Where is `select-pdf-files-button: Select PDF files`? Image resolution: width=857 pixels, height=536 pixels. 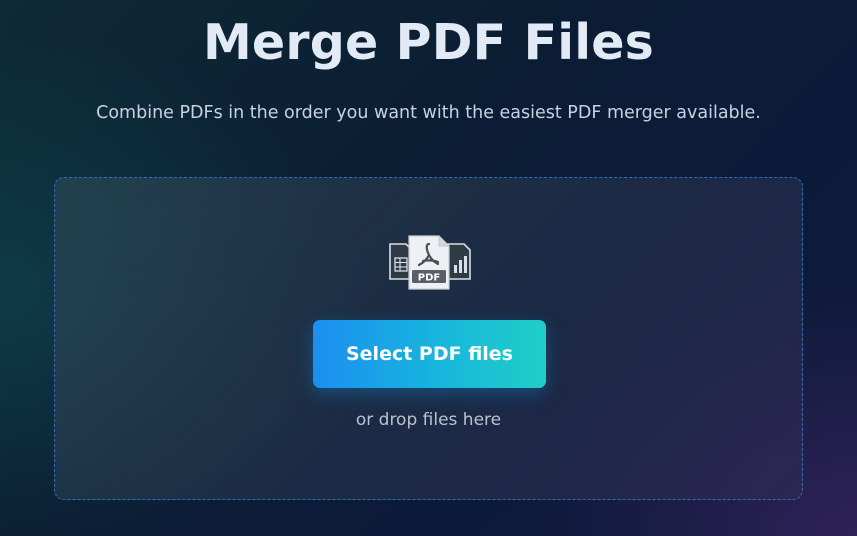 select-pdf-files-button: Select PDF files is located at coordinates (429, 354).